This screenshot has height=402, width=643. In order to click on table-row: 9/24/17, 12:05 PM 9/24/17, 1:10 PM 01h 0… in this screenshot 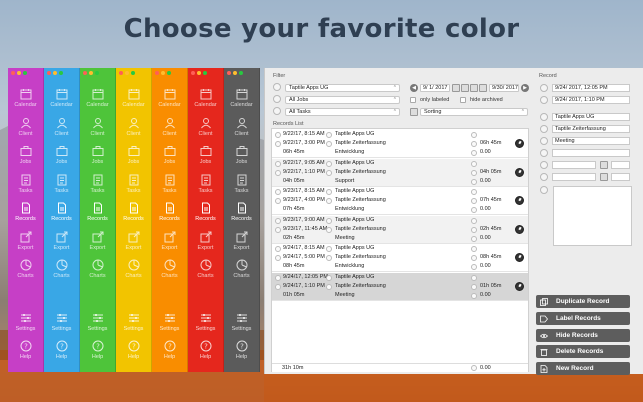, I will do `click(400, 286)`.